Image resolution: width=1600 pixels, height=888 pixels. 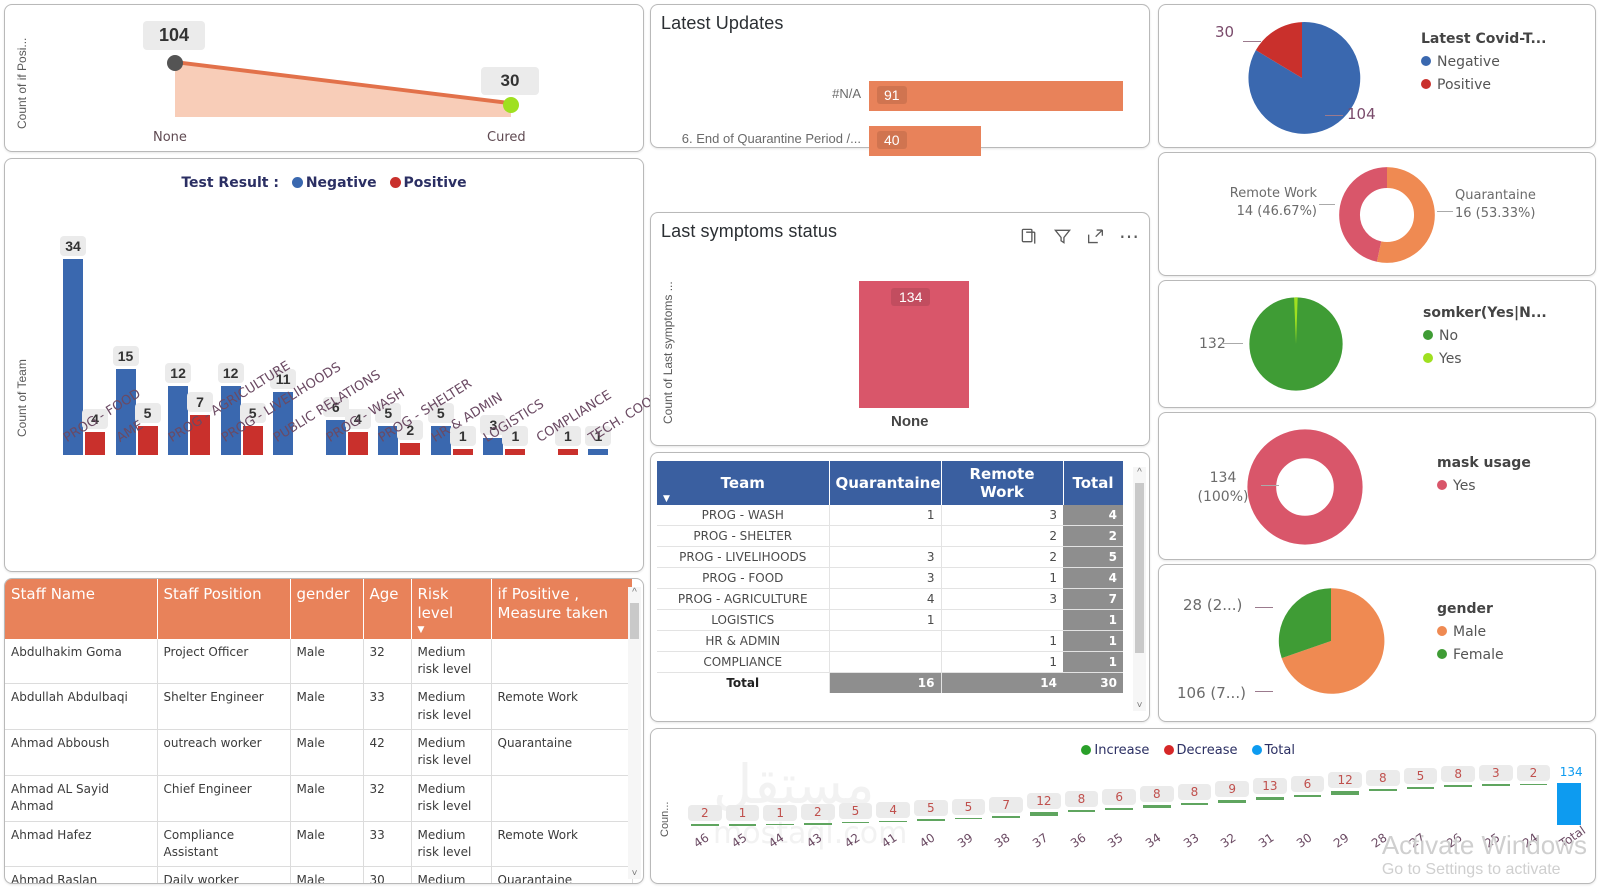 What do you see at coordinates (1331, 641) in the screenshot?
I see `gender-pie-chart` at bounding box center [1331, 641].